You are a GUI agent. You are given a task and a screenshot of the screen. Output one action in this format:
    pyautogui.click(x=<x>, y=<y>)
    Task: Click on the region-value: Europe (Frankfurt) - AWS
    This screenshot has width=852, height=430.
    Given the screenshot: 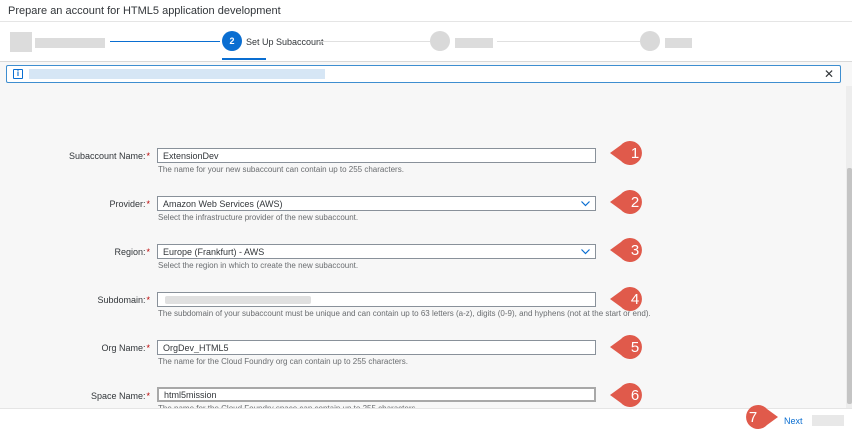 What is the action you would take?
    pyautogui.click(x=214, y=251)
    